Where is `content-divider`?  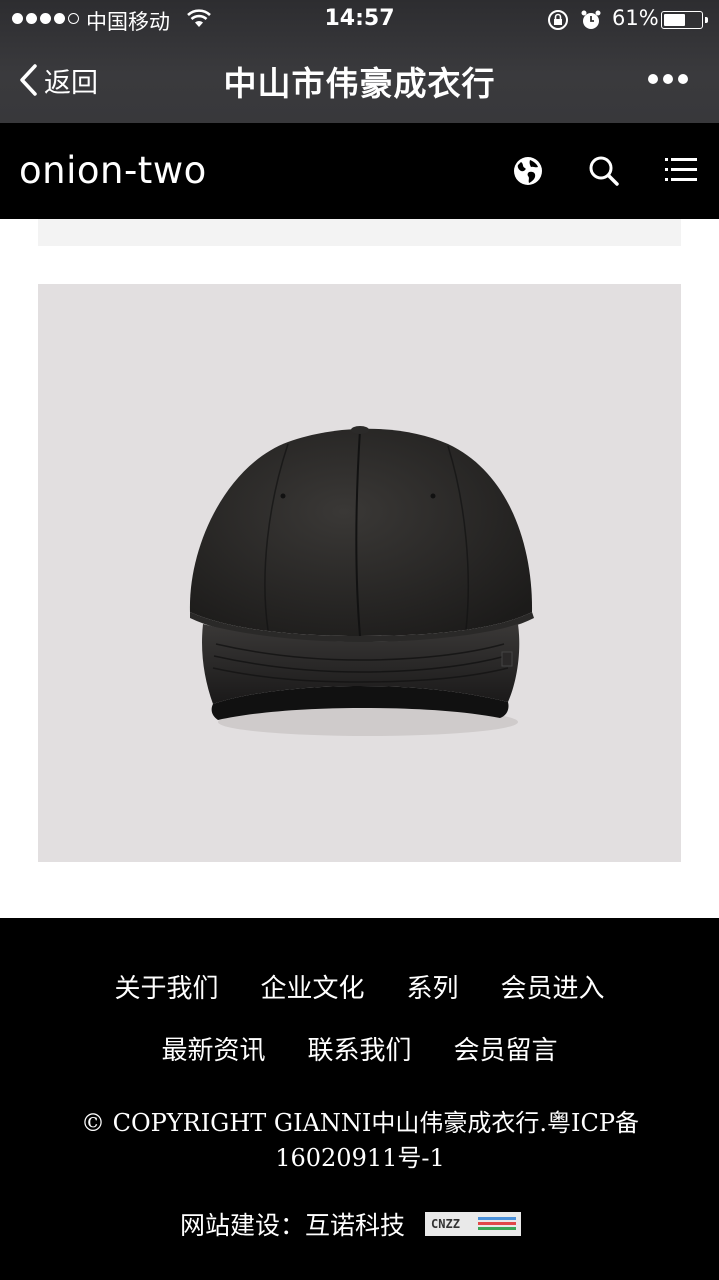
content-divider is located at coordinates (359, 232).